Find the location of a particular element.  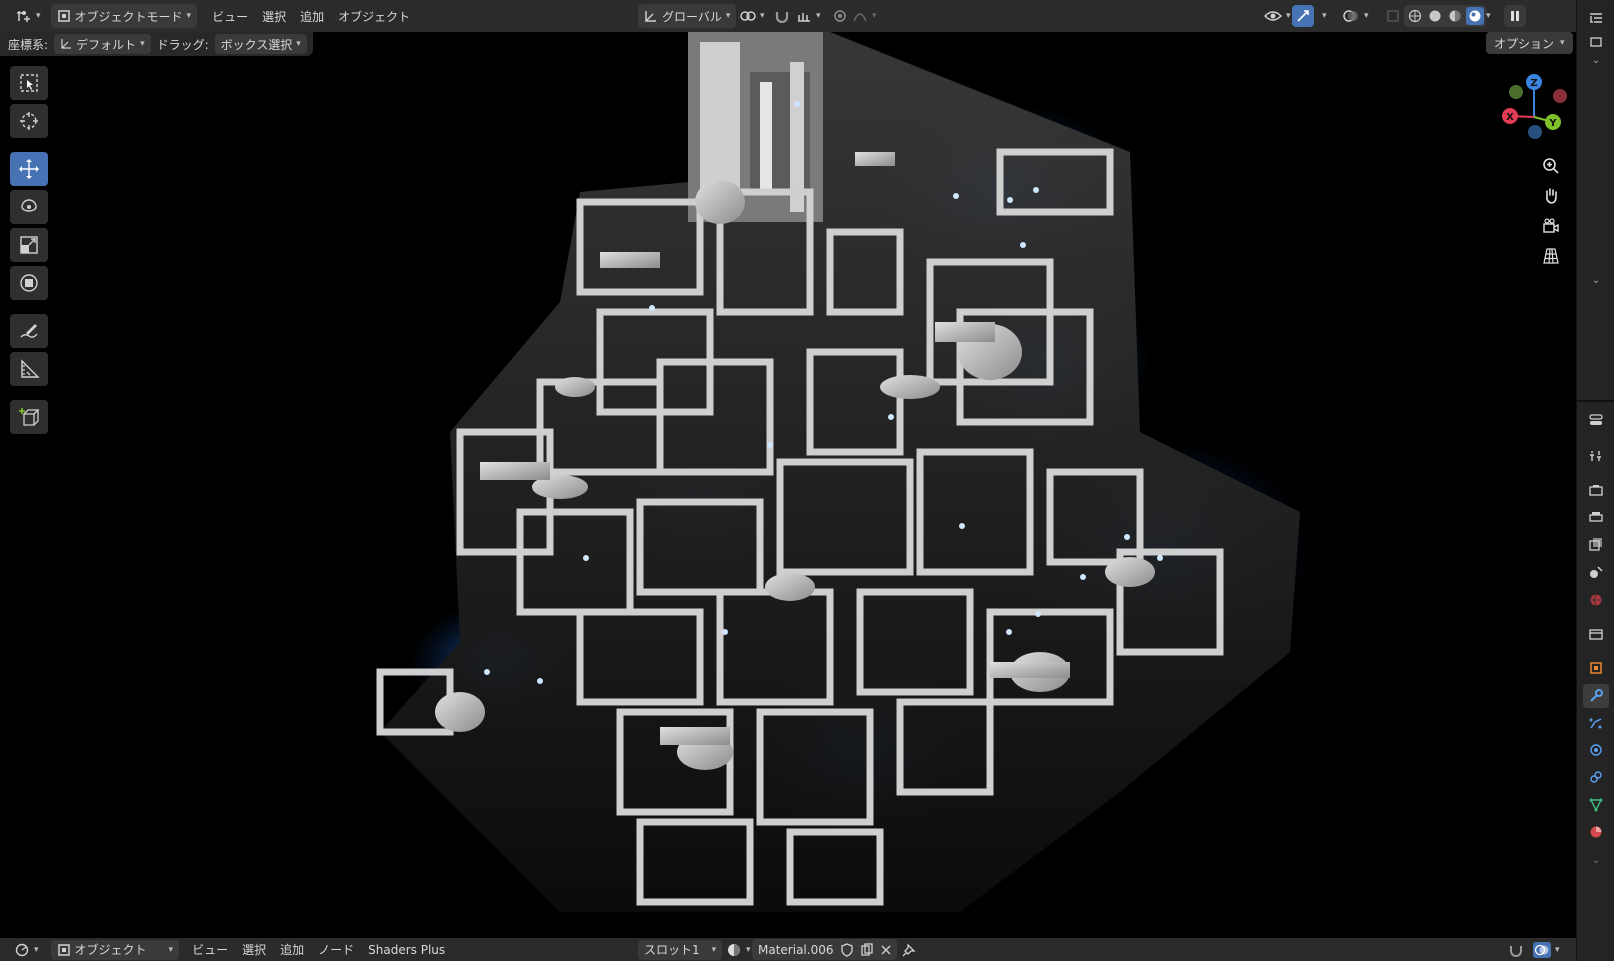

pin-icon is located at coordinates (909, 949).